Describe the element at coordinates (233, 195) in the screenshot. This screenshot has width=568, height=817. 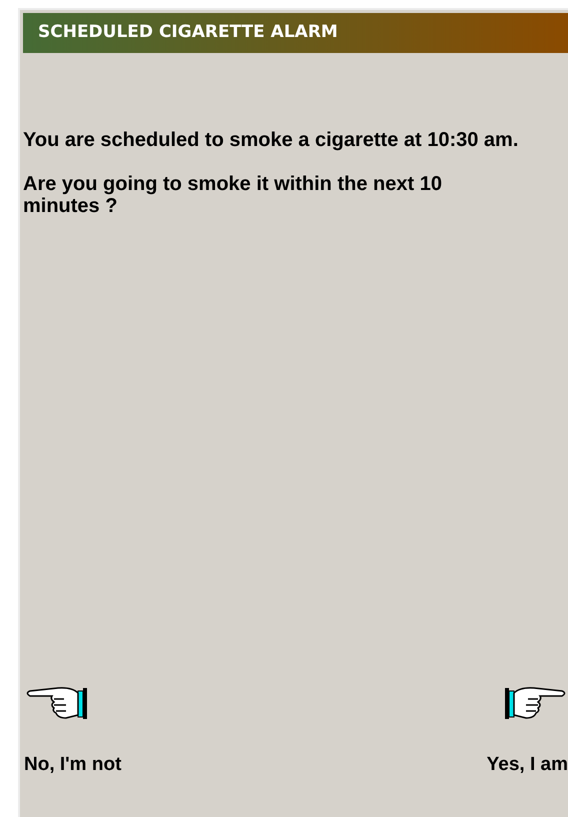
I see `message-text: Are you going to smoke it within the next 10 minutes ?` at that location.